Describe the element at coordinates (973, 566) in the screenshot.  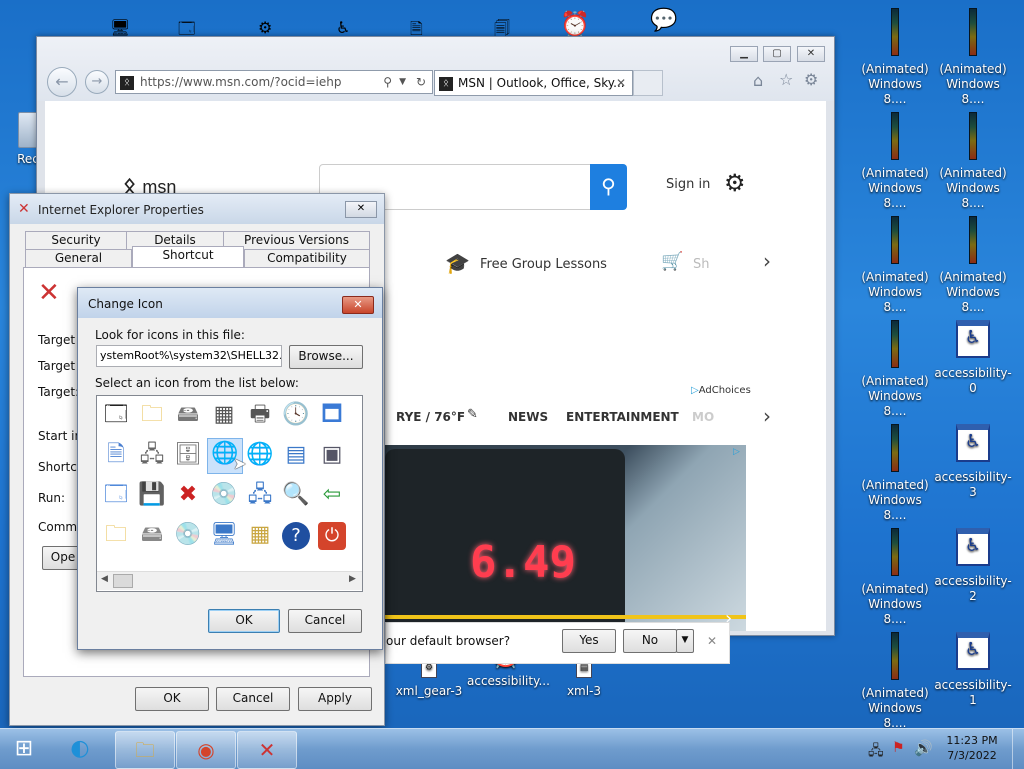
I see `desktop-accessibility-shortcut: ♿ accessibility-2` at that location.